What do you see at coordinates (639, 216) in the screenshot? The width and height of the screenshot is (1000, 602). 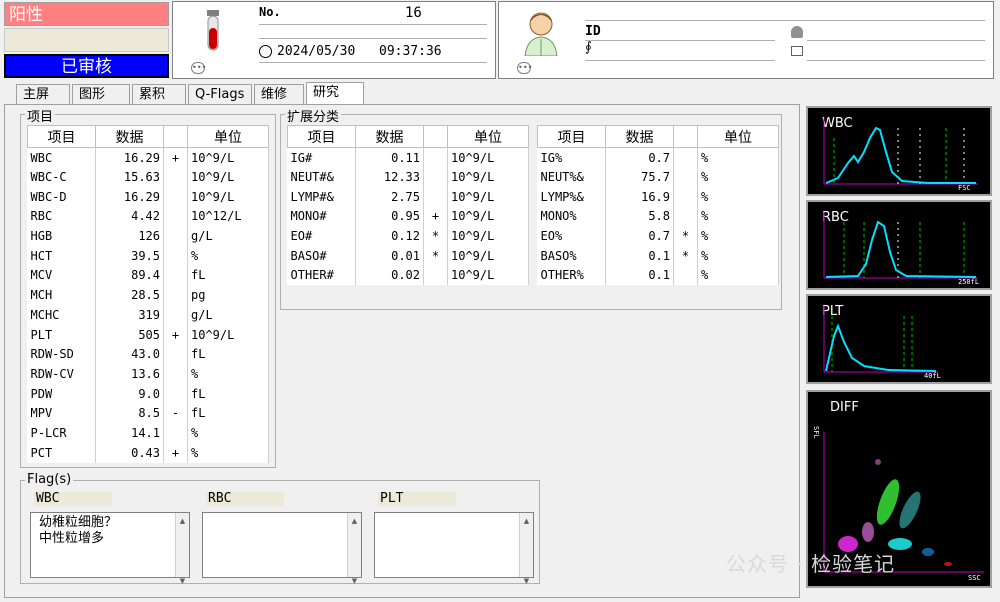 I see `cell-value: 5.8` at bounding box center [639, 216].